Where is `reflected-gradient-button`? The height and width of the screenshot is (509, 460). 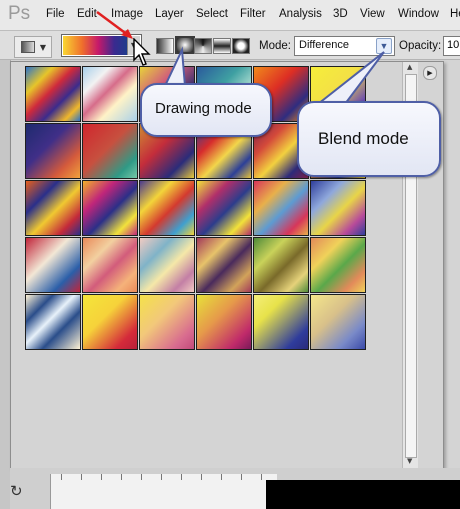
reflected-gradient-button is located at coordinates (222, 46).